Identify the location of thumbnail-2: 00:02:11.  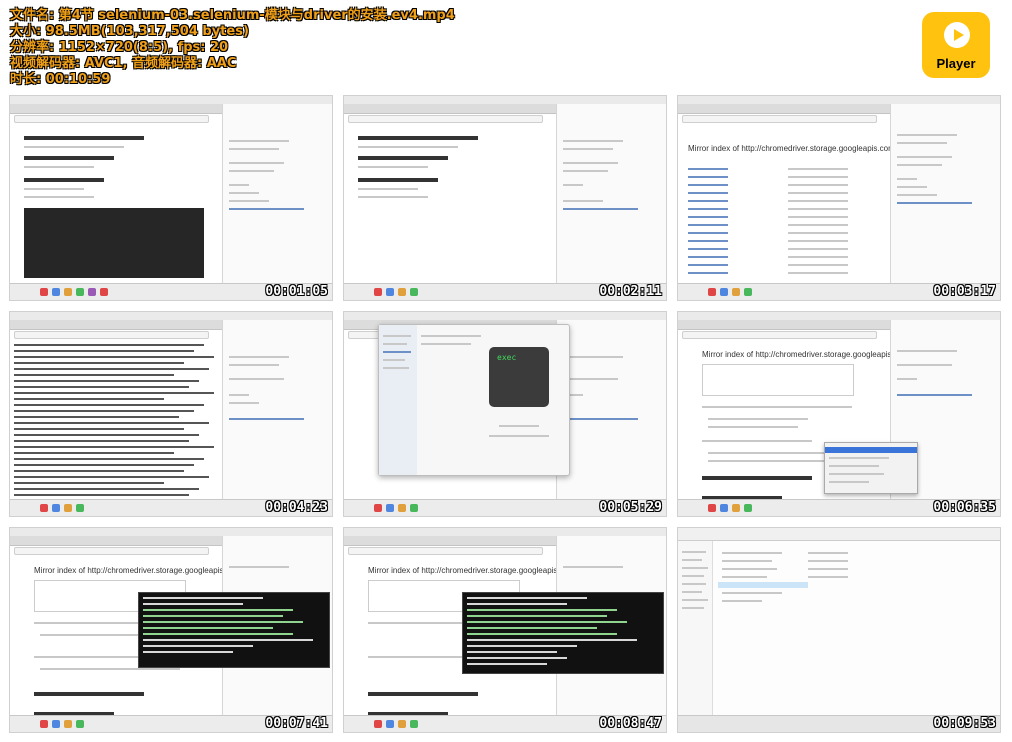
(505, 198).